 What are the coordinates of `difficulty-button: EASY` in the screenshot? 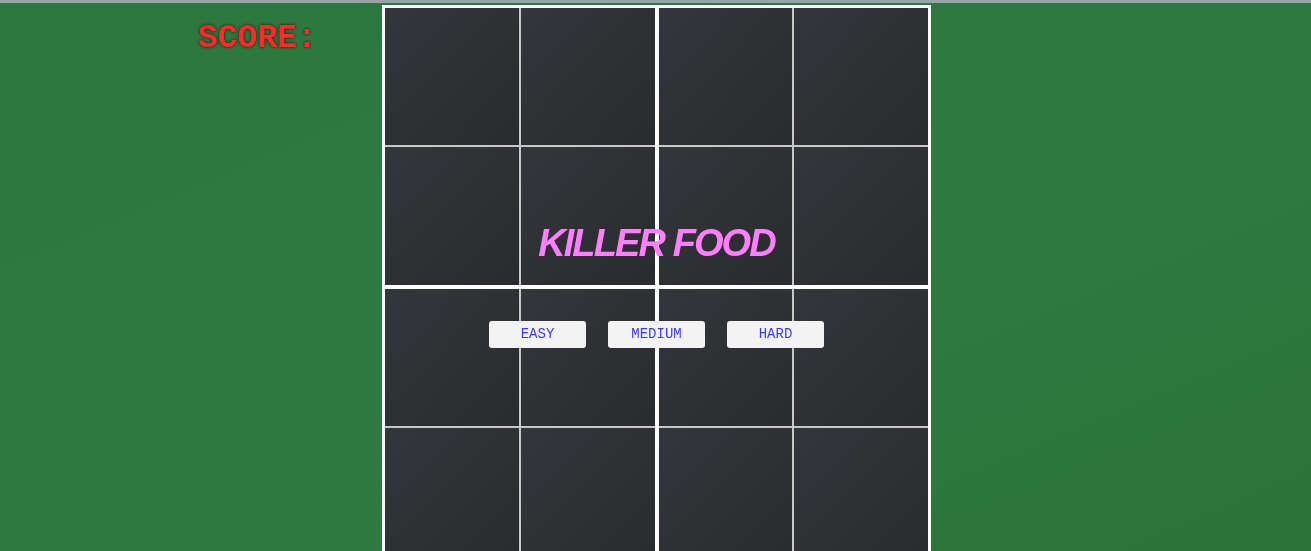 It's located at (537, 334).